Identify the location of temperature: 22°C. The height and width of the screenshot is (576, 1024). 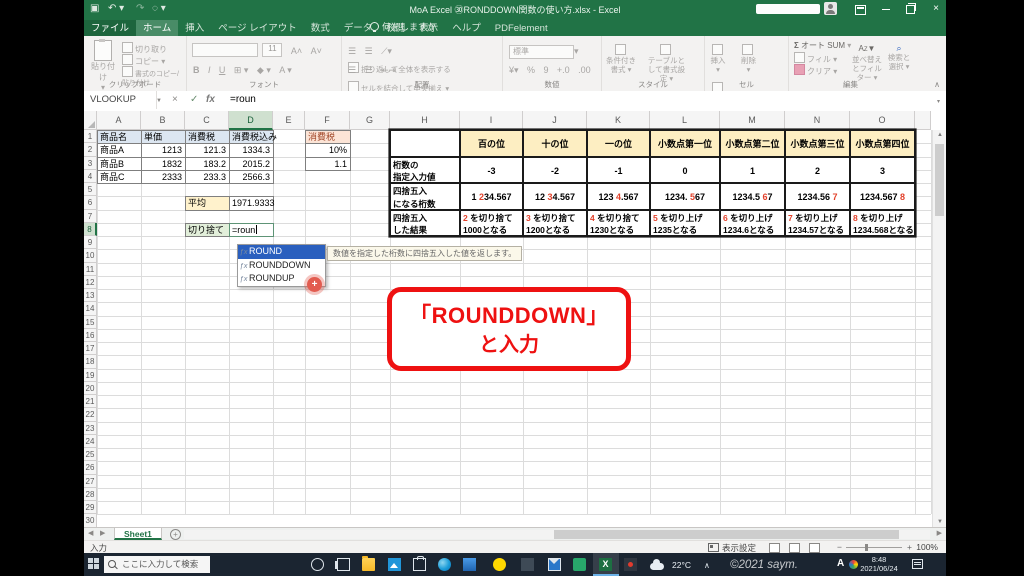
(681, 565).